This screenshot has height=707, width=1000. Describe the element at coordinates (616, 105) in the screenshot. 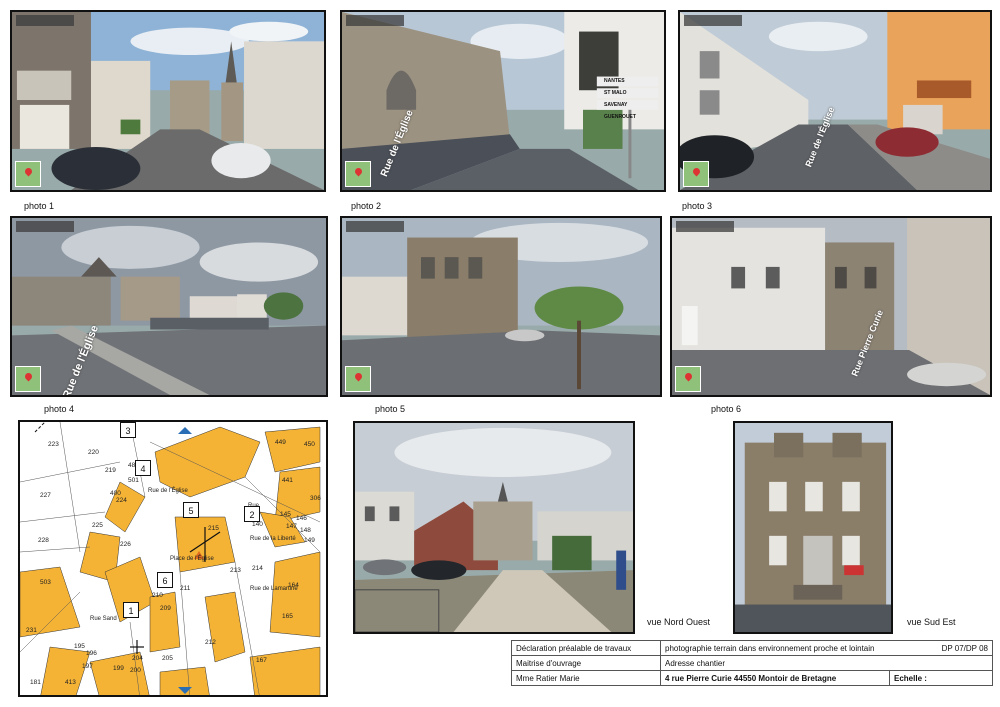

I see `sign-line: SAVENAY` at that location.